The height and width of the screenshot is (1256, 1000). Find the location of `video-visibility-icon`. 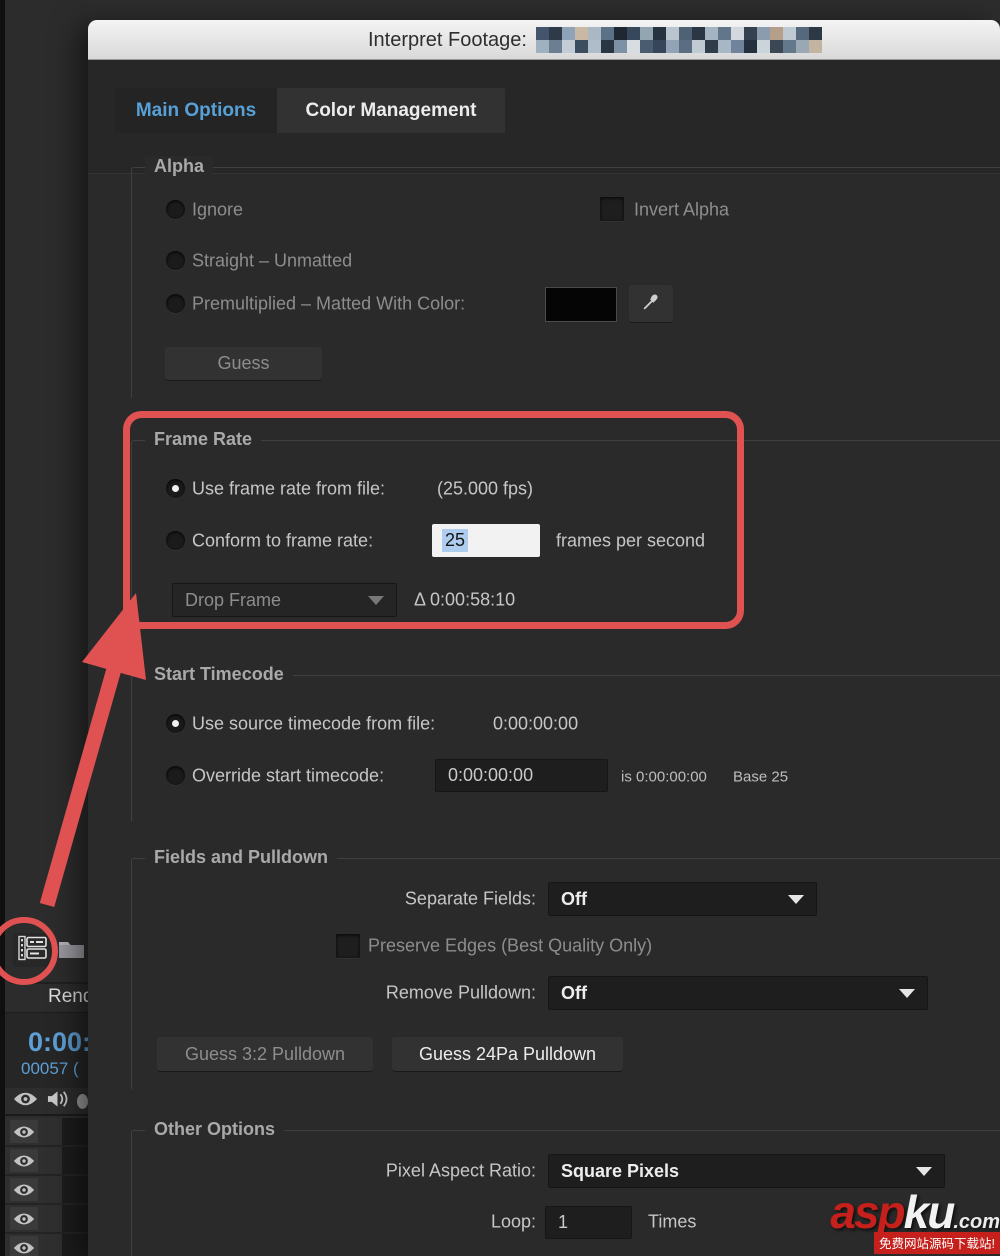

video-visibility-icon is located at coordinates (25, 1101).